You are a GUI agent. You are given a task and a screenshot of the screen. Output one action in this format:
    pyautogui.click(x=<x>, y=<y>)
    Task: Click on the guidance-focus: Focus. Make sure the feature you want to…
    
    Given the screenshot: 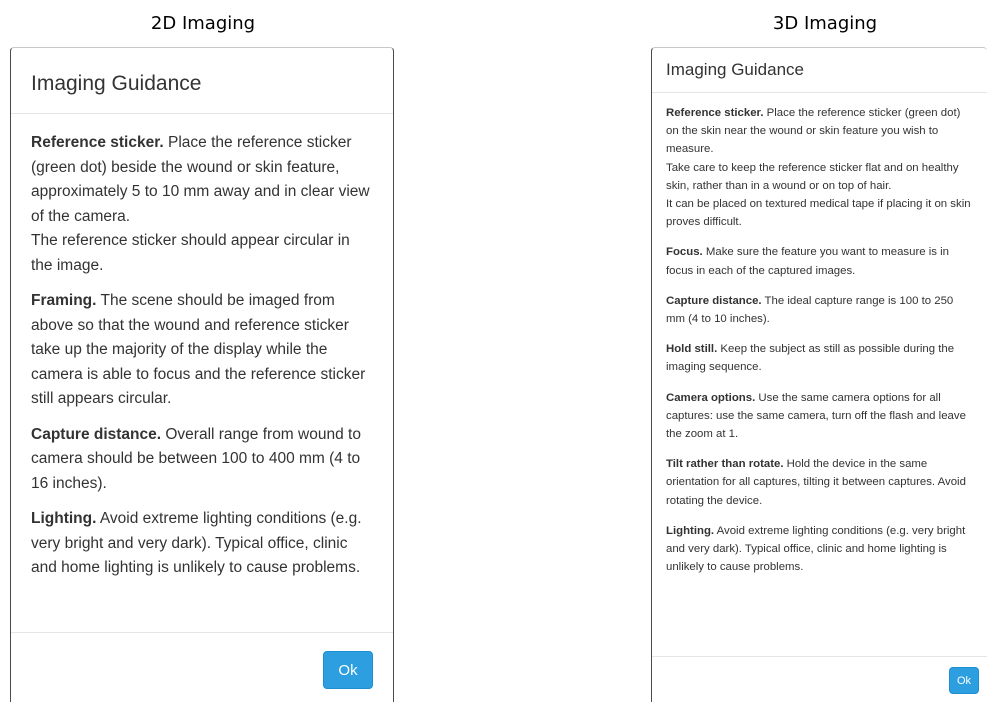 What is the action you would take?
    pyautogui.click(x=820, y=261)
    